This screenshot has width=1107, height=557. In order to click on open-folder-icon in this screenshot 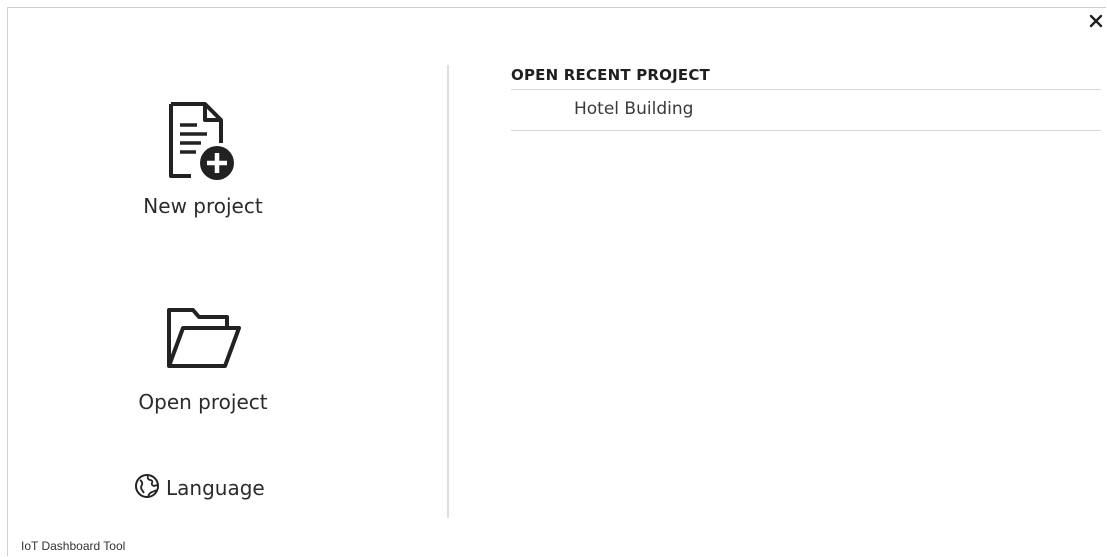, I will do `click(203, 339)`.